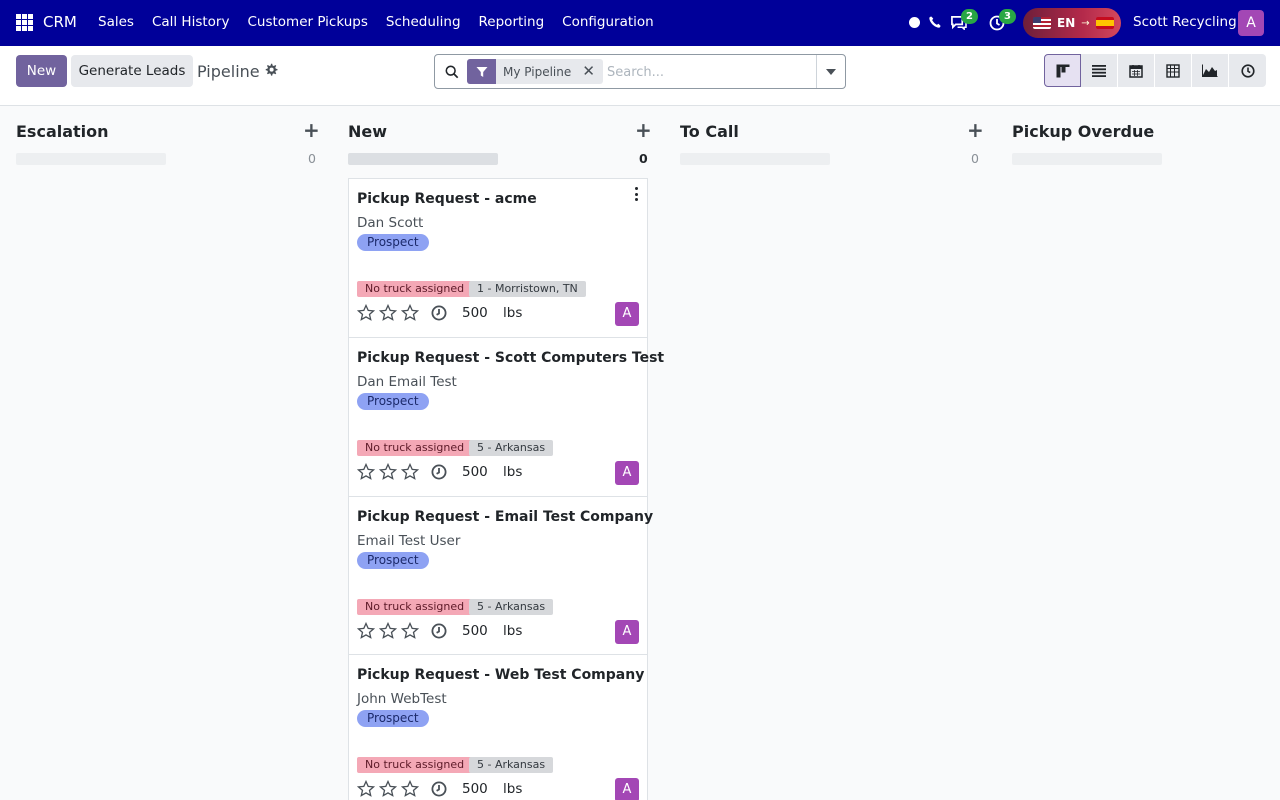  I want to click on column-title-escalation: Escalation, so click(62, 131).